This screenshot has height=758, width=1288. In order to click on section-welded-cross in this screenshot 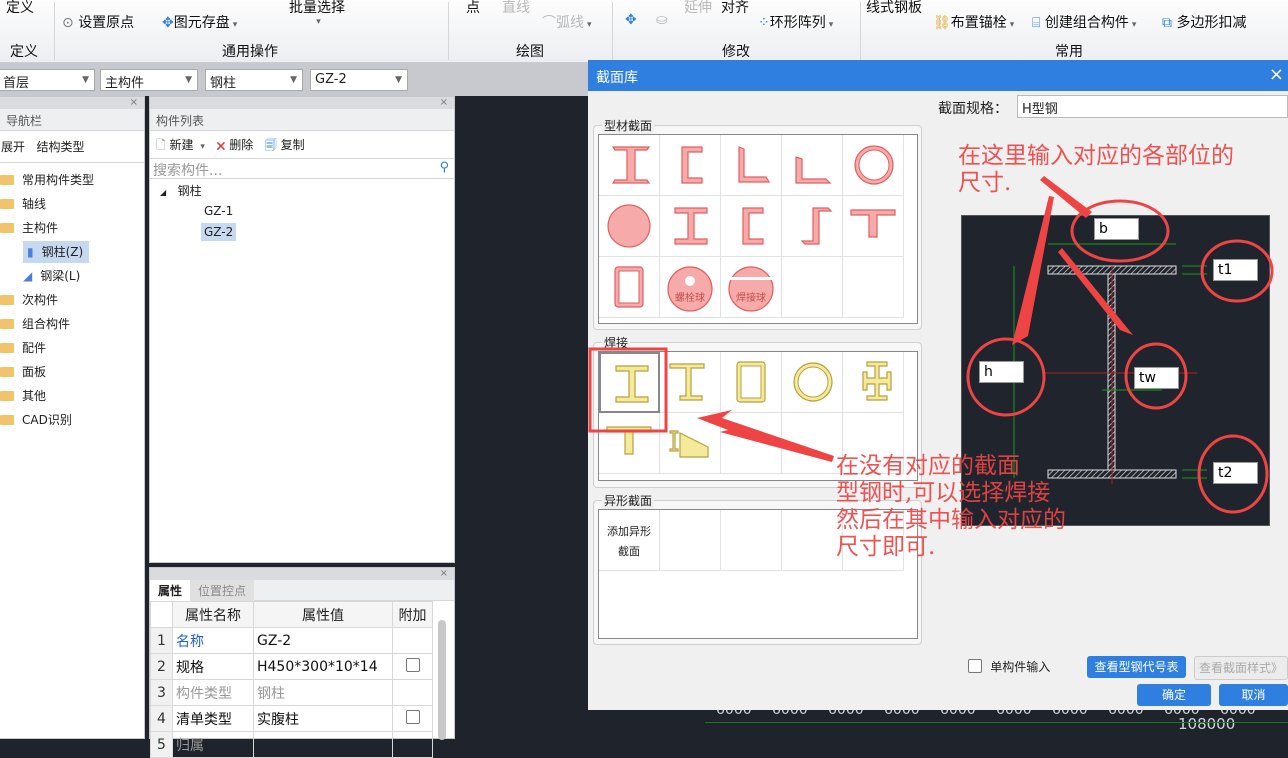, I will do `click(873, 382)`.